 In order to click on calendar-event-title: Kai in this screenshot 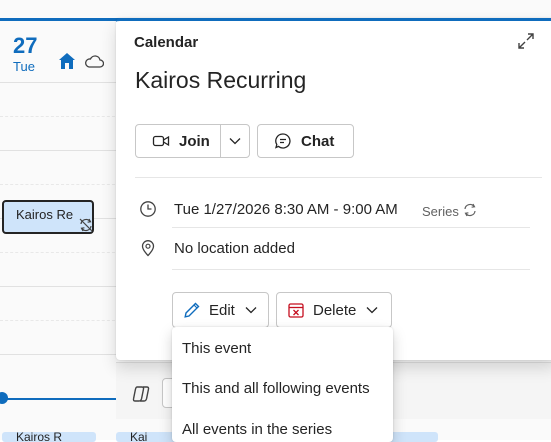, I will do `click(139, 437)`.